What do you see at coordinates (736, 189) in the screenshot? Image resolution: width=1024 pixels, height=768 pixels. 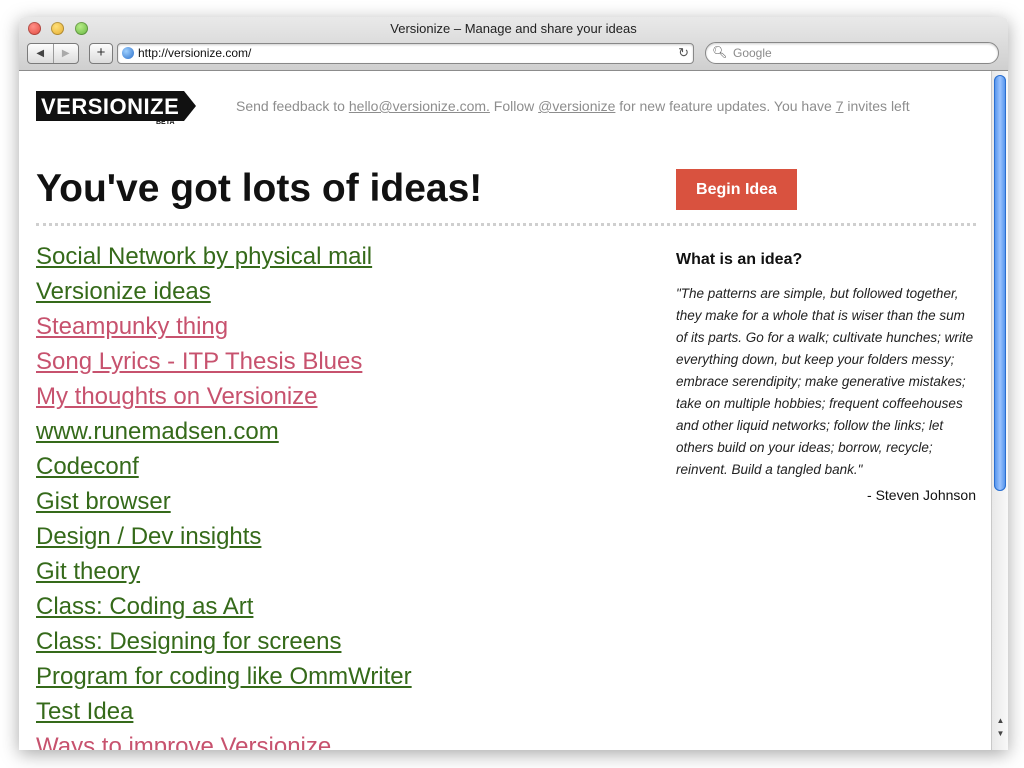 I see `begin-idea-button: Begin Idea` at bounding box center [736, 189].